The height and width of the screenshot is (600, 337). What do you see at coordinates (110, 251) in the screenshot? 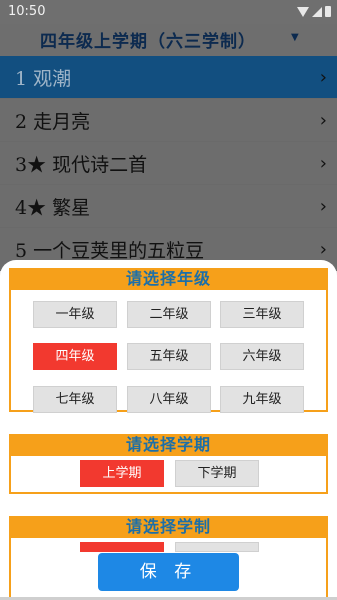
I see `lesson-label: 5 一个豆荚里的五粒豆` at bounding box center [110, 251].